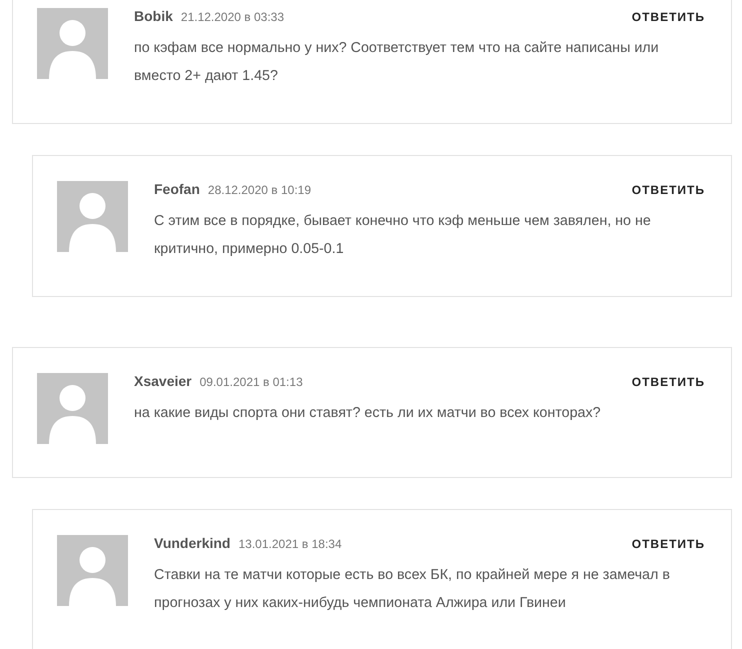 Image resolution: width=742 pixels, height=649 pixels. Describe the element at coordinates (412, 589) in the screenshot. I see `comment-text: Ставки на те матчи которые есть во всех БК, по крайней мере я не замечал в прогнозах у них каких-нибудь чемпионата Алжира или Гвинеи` at that location.